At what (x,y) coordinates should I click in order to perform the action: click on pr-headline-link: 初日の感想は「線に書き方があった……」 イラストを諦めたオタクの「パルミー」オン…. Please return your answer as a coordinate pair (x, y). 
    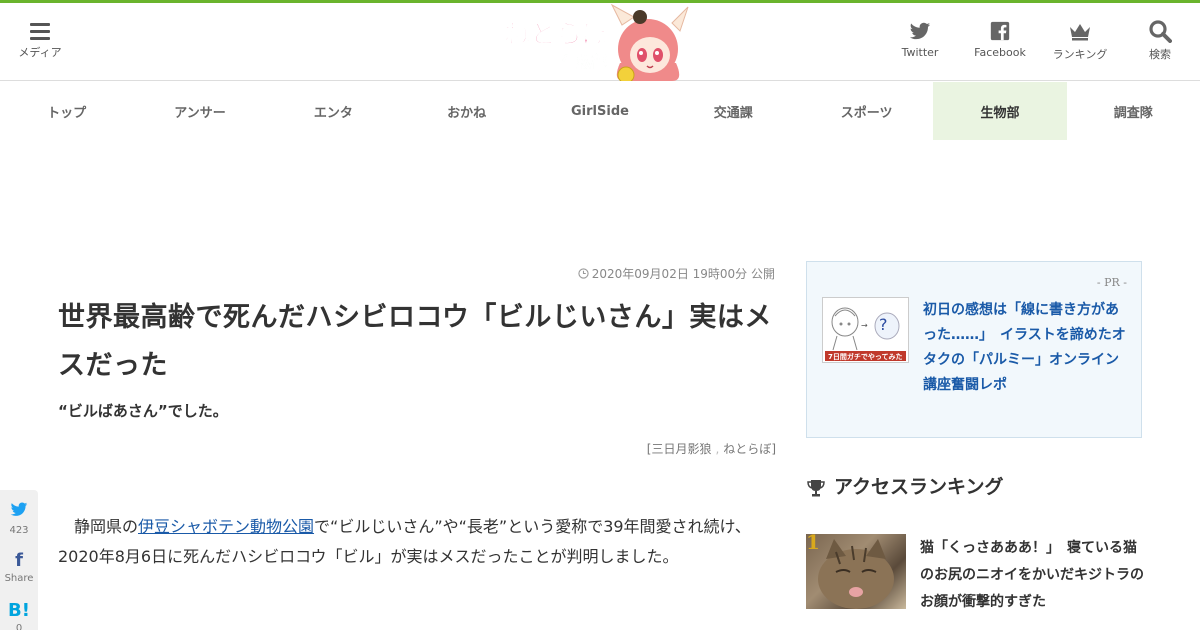
    Looking at the image, I should click on (1025, 348).